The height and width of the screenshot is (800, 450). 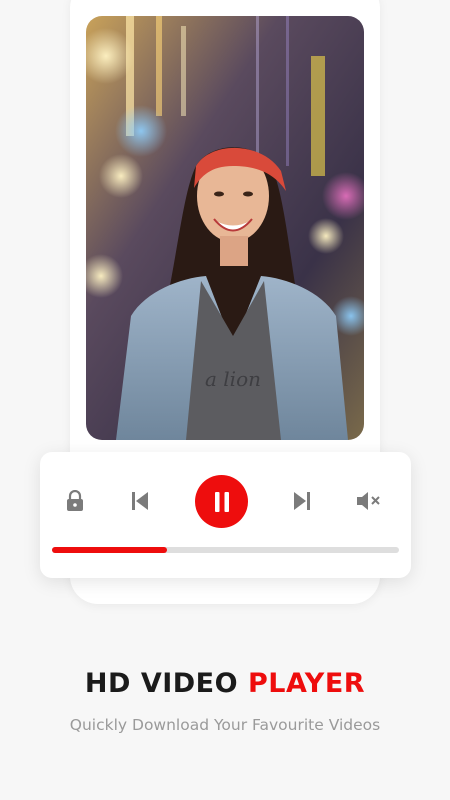 What do you see at coordinates (166, 683) in the screenshot?
I see `headline-part1: HD VIDEO` at bounding box center [166, 683].